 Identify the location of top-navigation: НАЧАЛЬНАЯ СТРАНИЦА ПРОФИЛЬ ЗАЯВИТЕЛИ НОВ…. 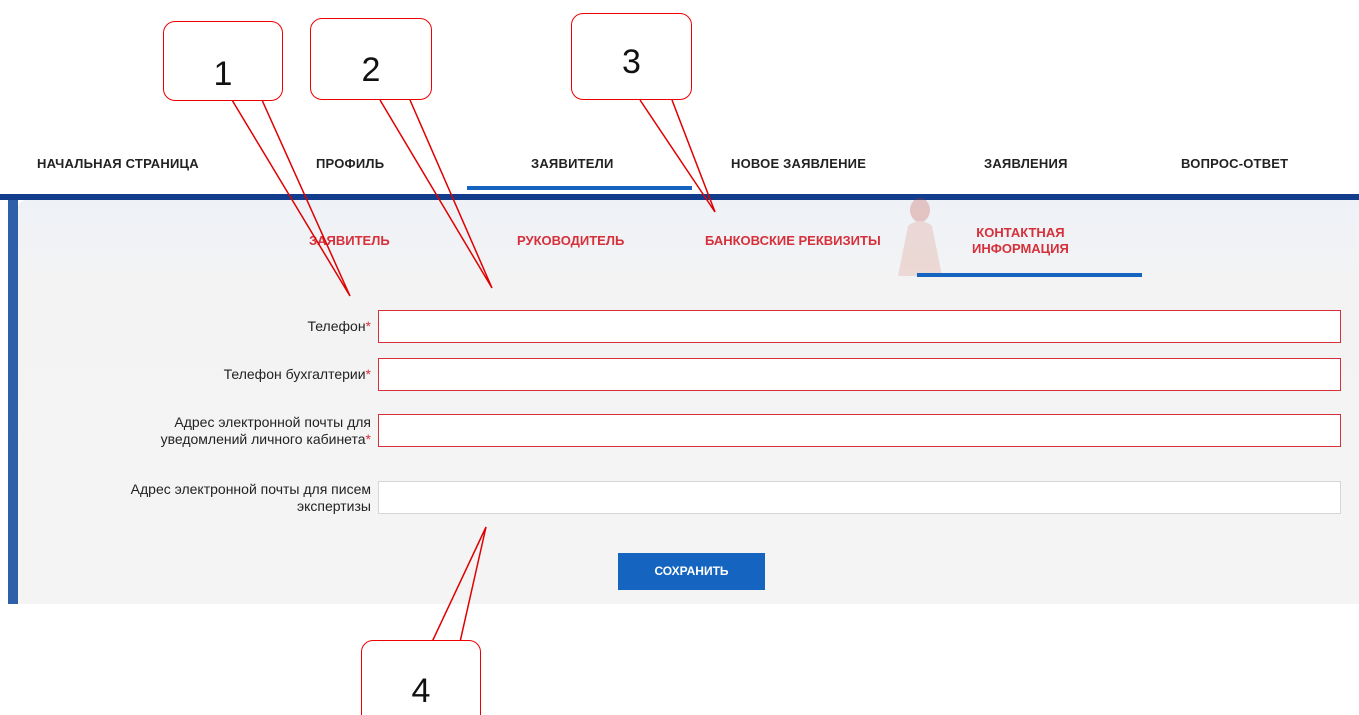
(679, 165).